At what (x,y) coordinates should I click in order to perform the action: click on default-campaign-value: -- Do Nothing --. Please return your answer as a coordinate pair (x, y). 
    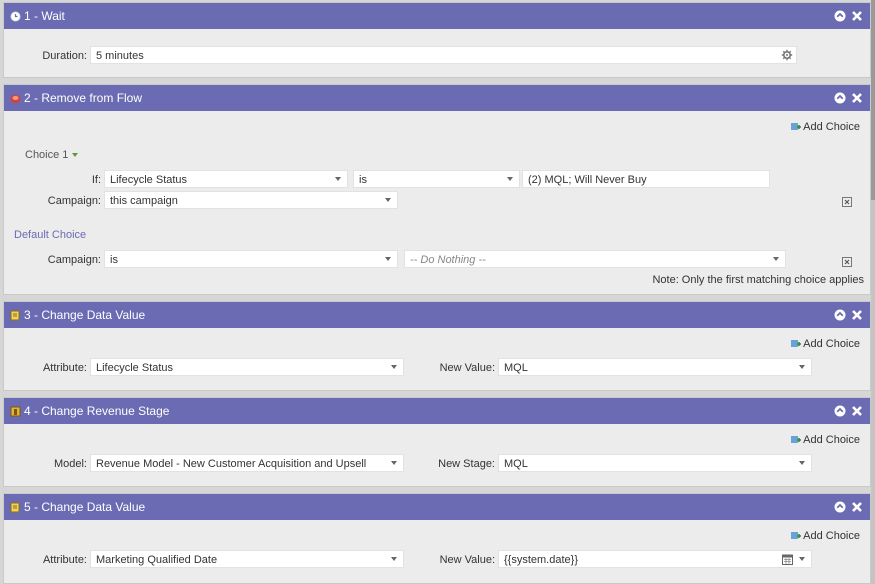
    Looking at the image, I should click on (448, 260).